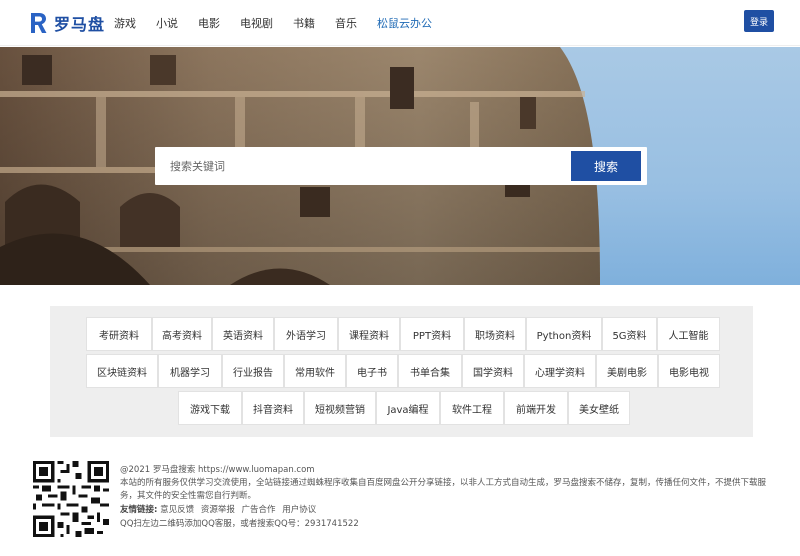 This screenshot has width=800, height=556. I want to click on tag-item: 考研资料, so click(119, 334).